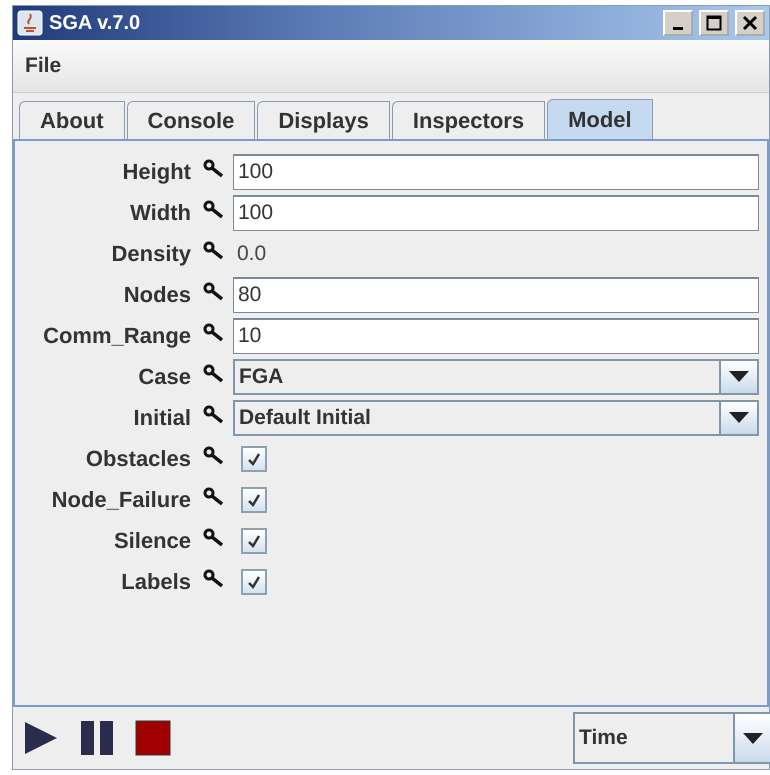 The height and width of the screenshot is (775, 770). Describe the element at coordinates (156, 295) in the screenshot. I see `property-label: Nodes` at that location.